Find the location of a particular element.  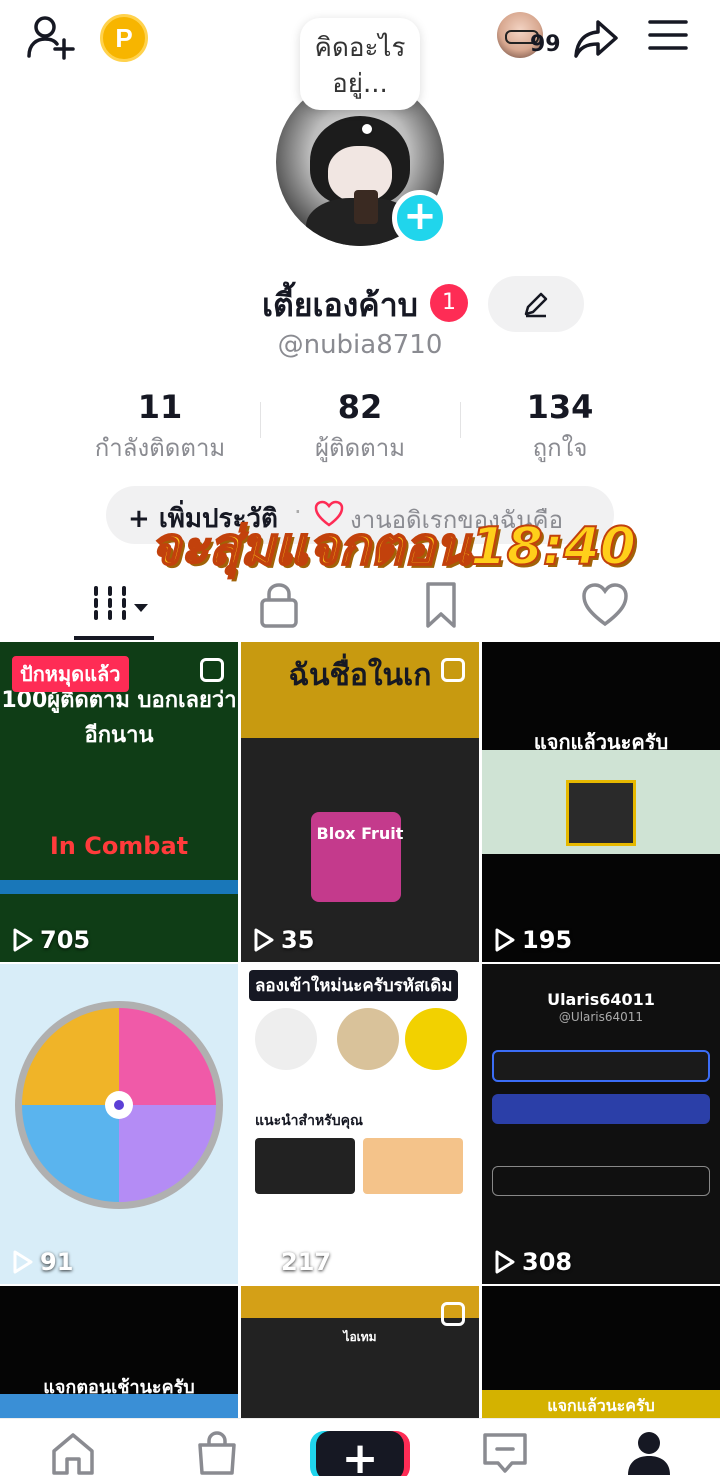

create-button: + is located at coordinates (360, 1453).